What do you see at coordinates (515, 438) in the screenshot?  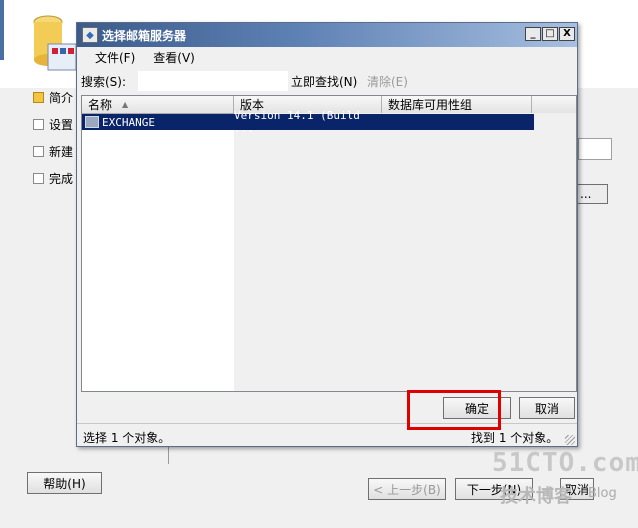 I see `status-found: 找到 1 个对象。` at bounding box center [515, 438].